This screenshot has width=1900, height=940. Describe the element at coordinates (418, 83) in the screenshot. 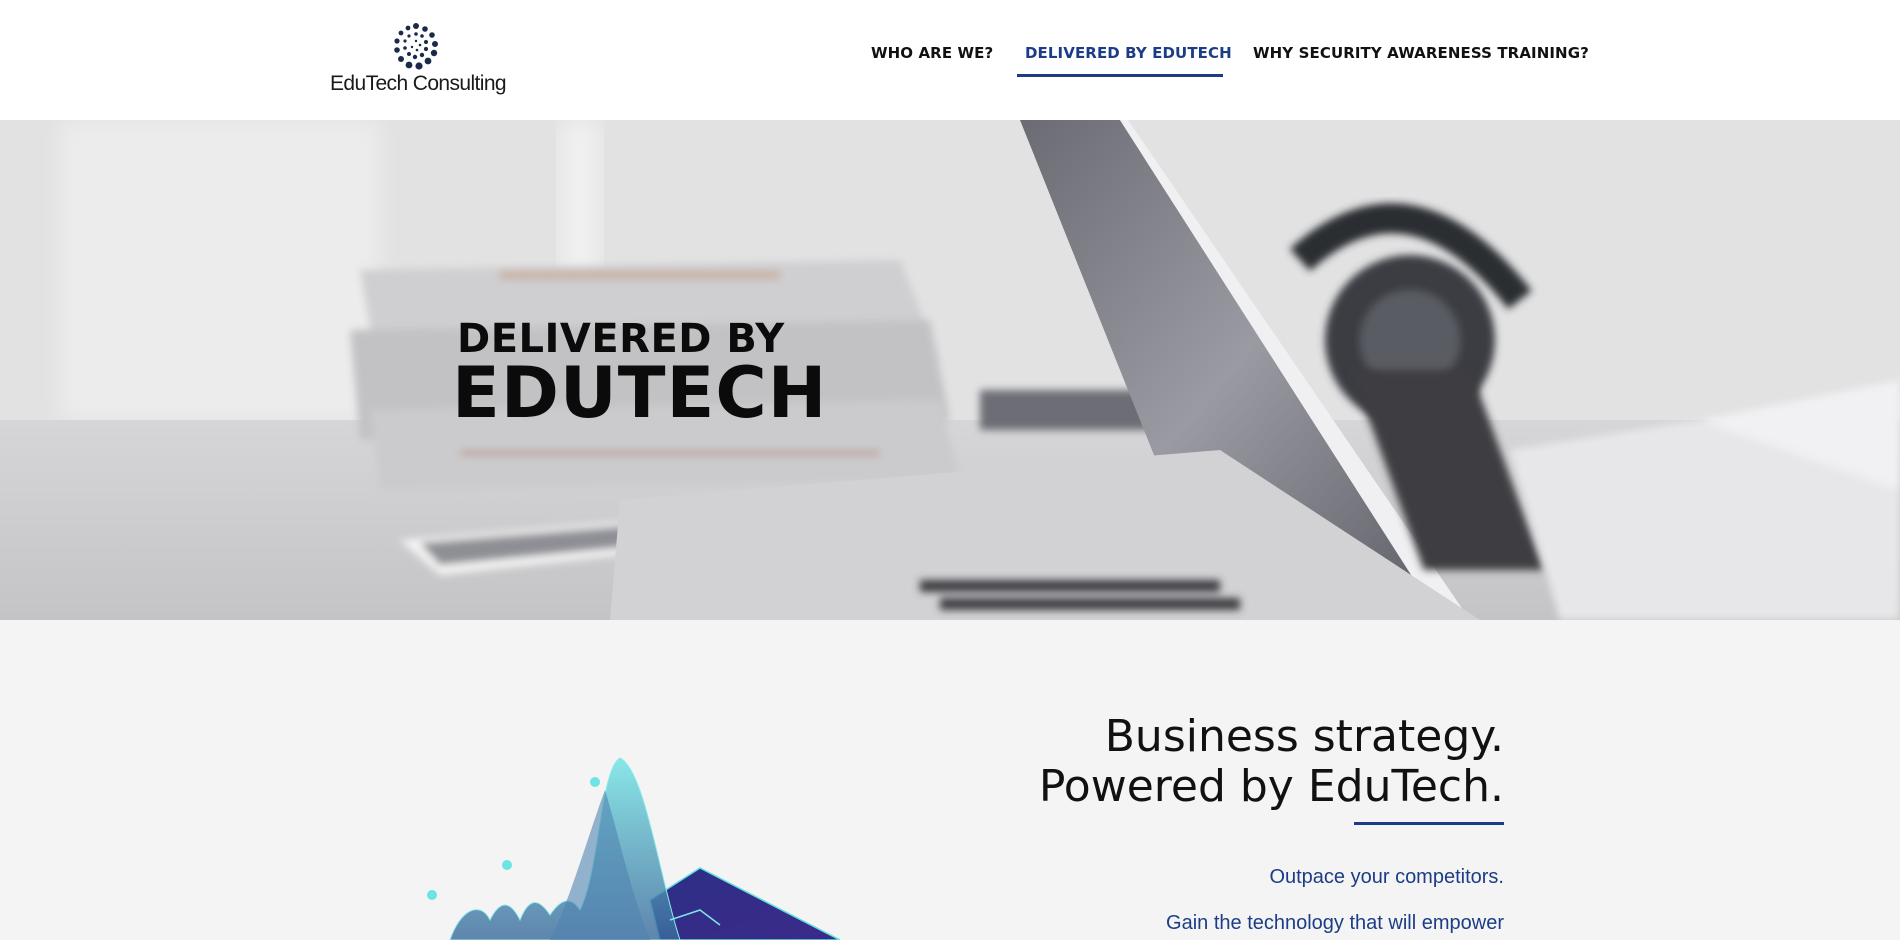

I see `brand-name: EduTech Consulting` at that location.